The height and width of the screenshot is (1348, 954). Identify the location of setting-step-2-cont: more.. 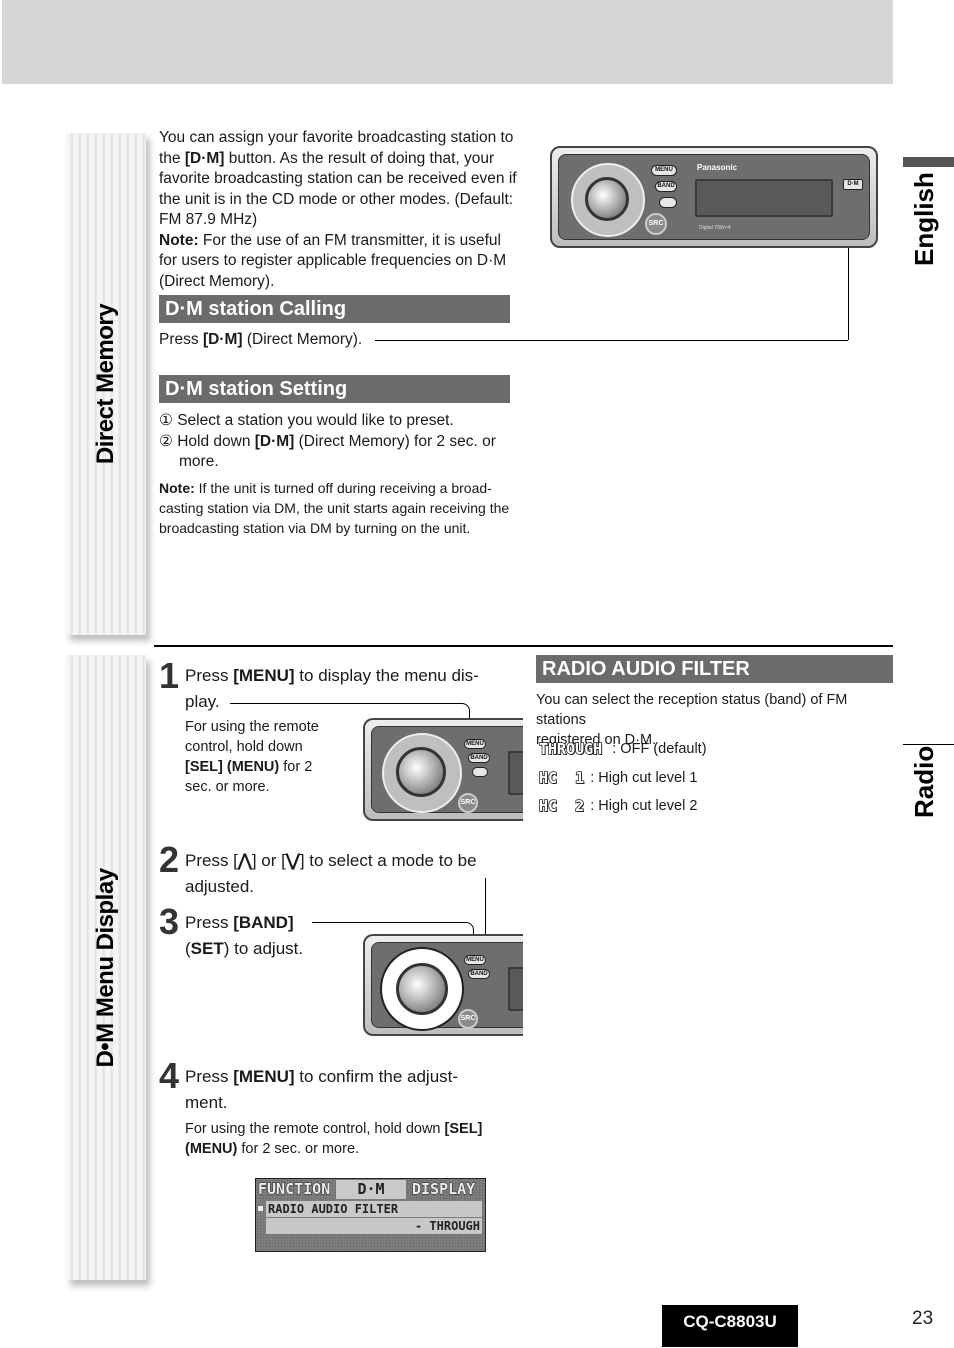
(199, 461).